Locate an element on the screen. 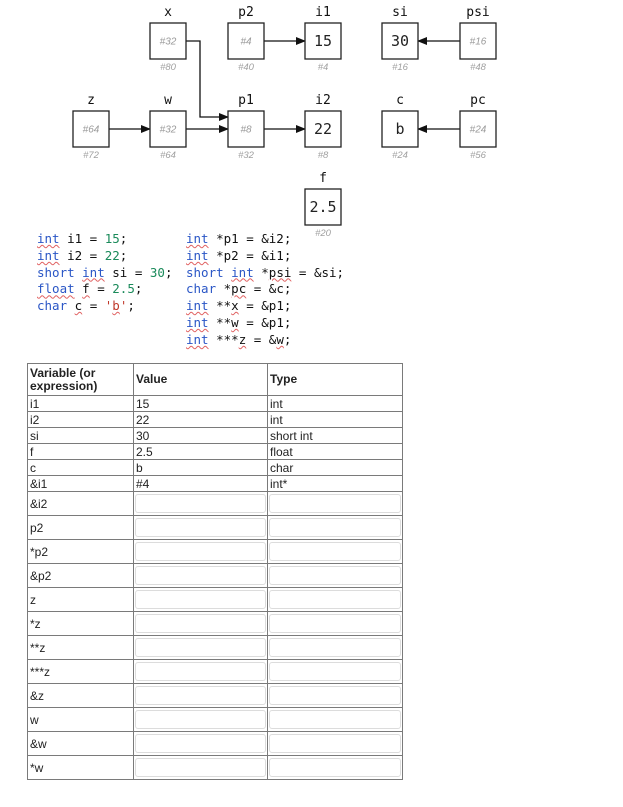 The width and height of the screenshot is (623, 807). code-token: ** is located at coordinates (220, 322).